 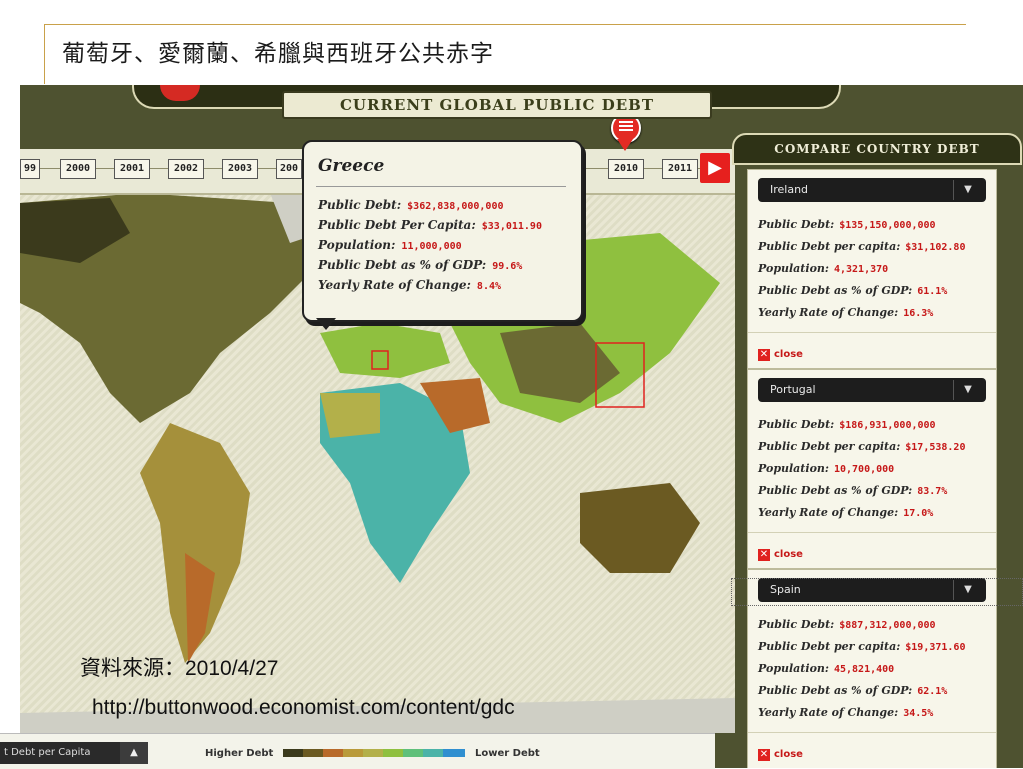 What do you see at coordinates (351, 166) in the screenshot?
I see `tooltip-country: Greece` at bounding box center [351, 166].